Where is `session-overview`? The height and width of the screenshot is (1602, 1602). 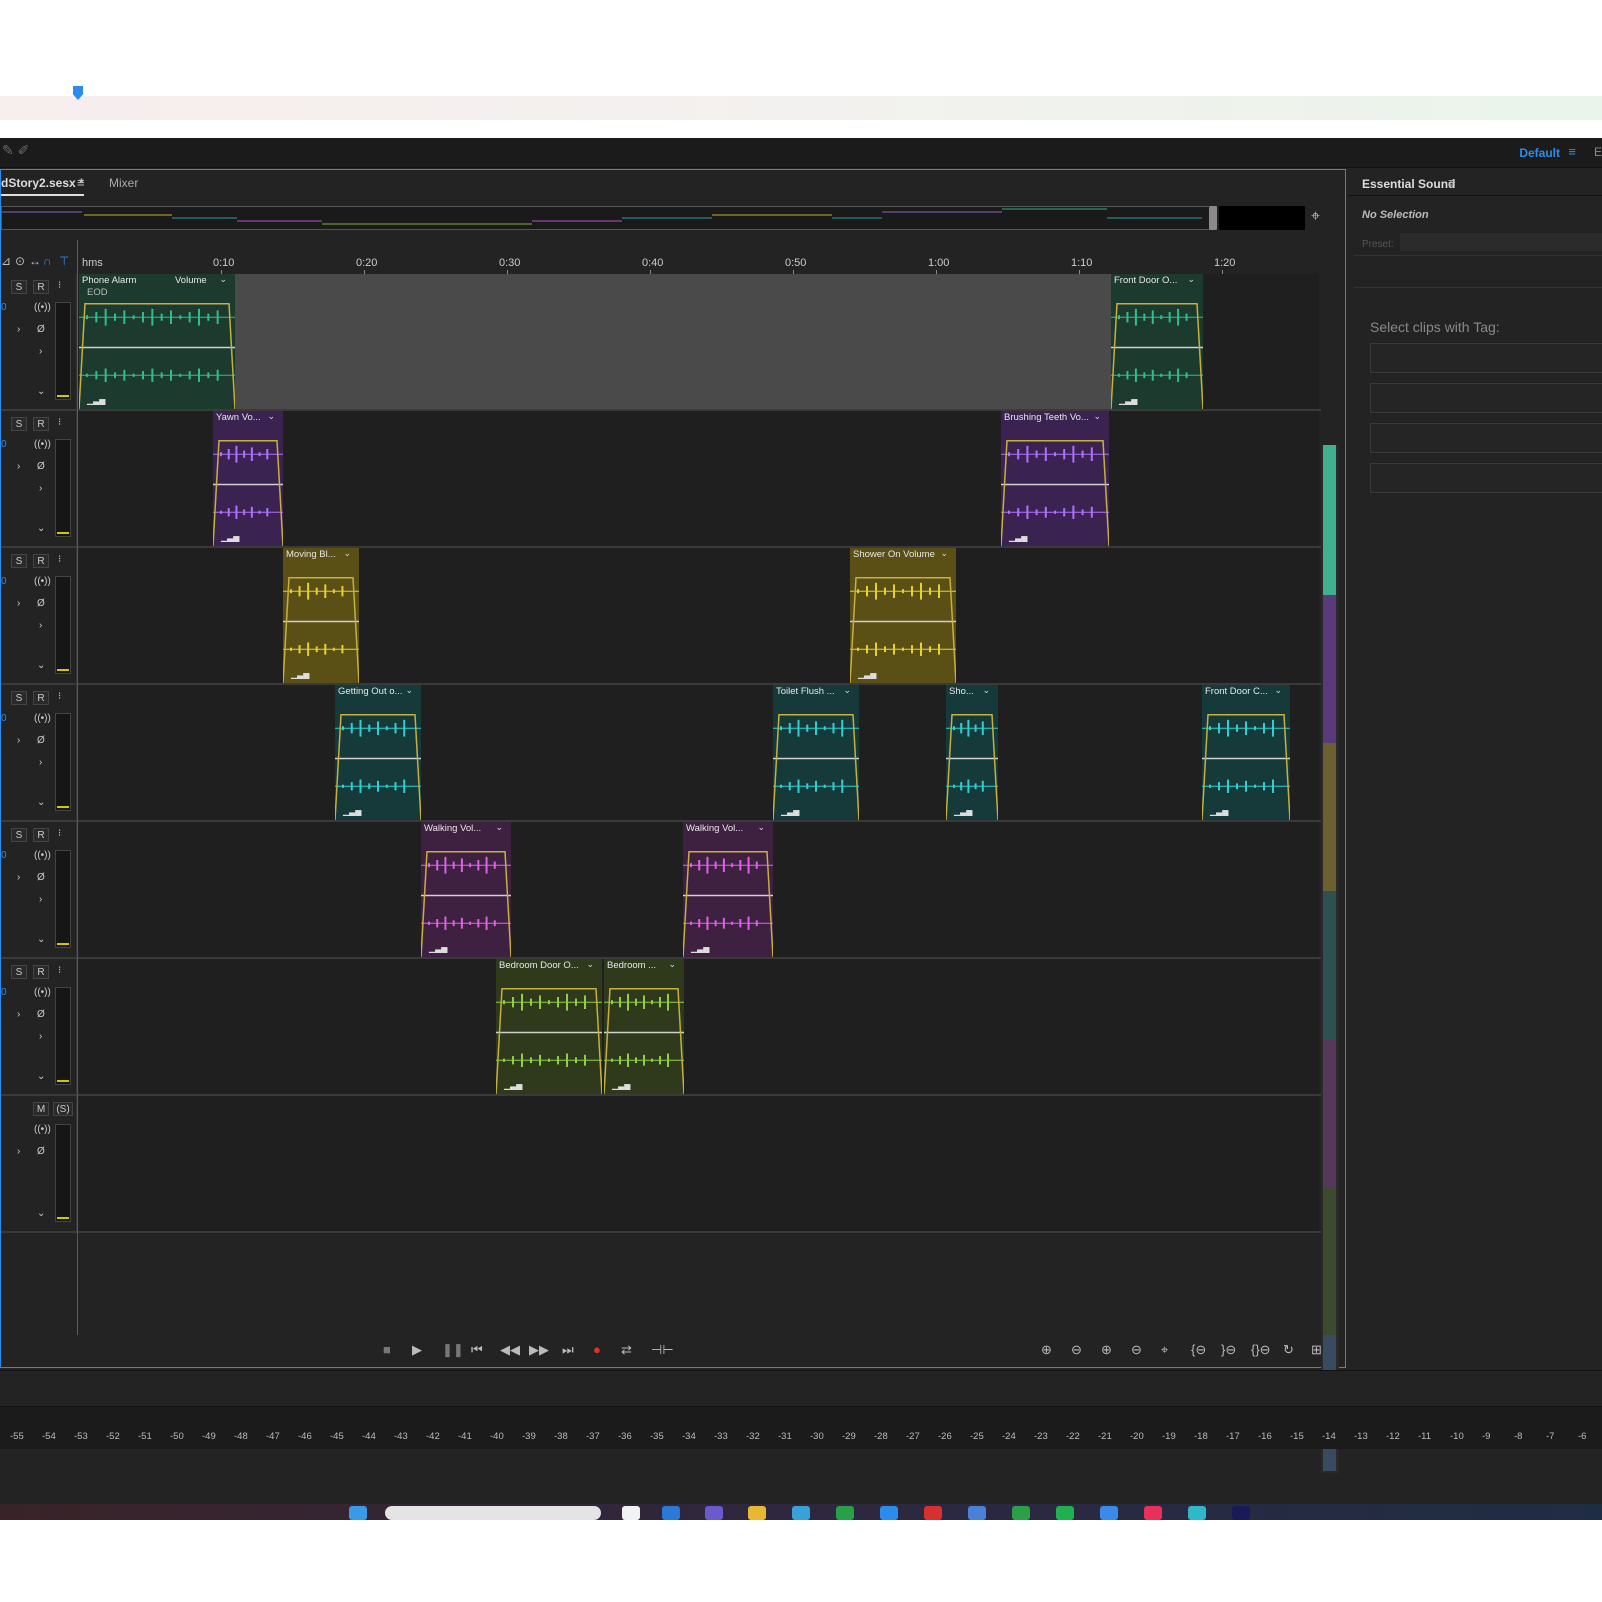
session-overview is located at coordinates (609, 218).